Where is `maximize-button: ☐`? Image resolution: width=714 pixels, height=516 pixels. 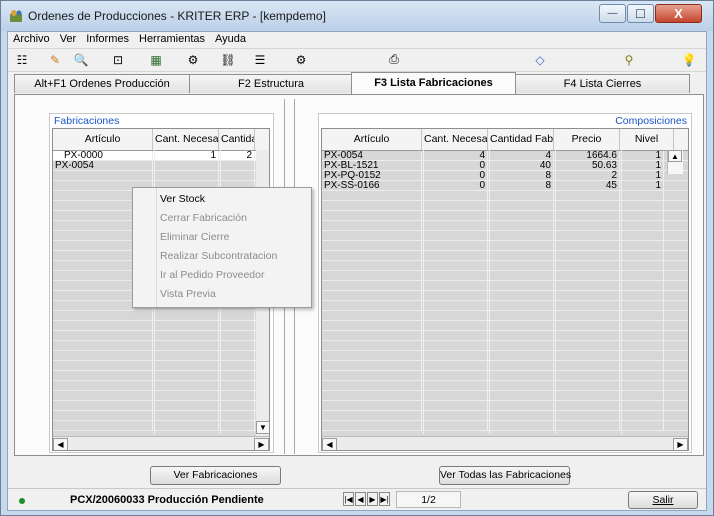
maximize-button: ☐ is located at coordinates (640, 13).